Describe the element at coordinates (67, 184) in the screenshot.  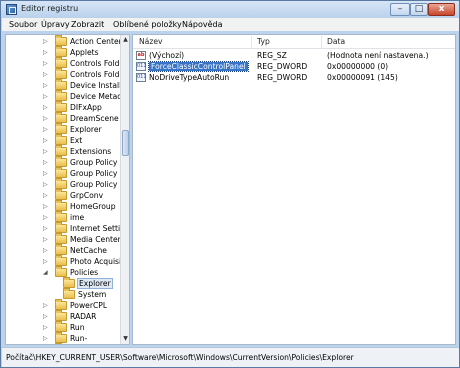
I see `tree-item: ▷Group Policy Obje` at that location.